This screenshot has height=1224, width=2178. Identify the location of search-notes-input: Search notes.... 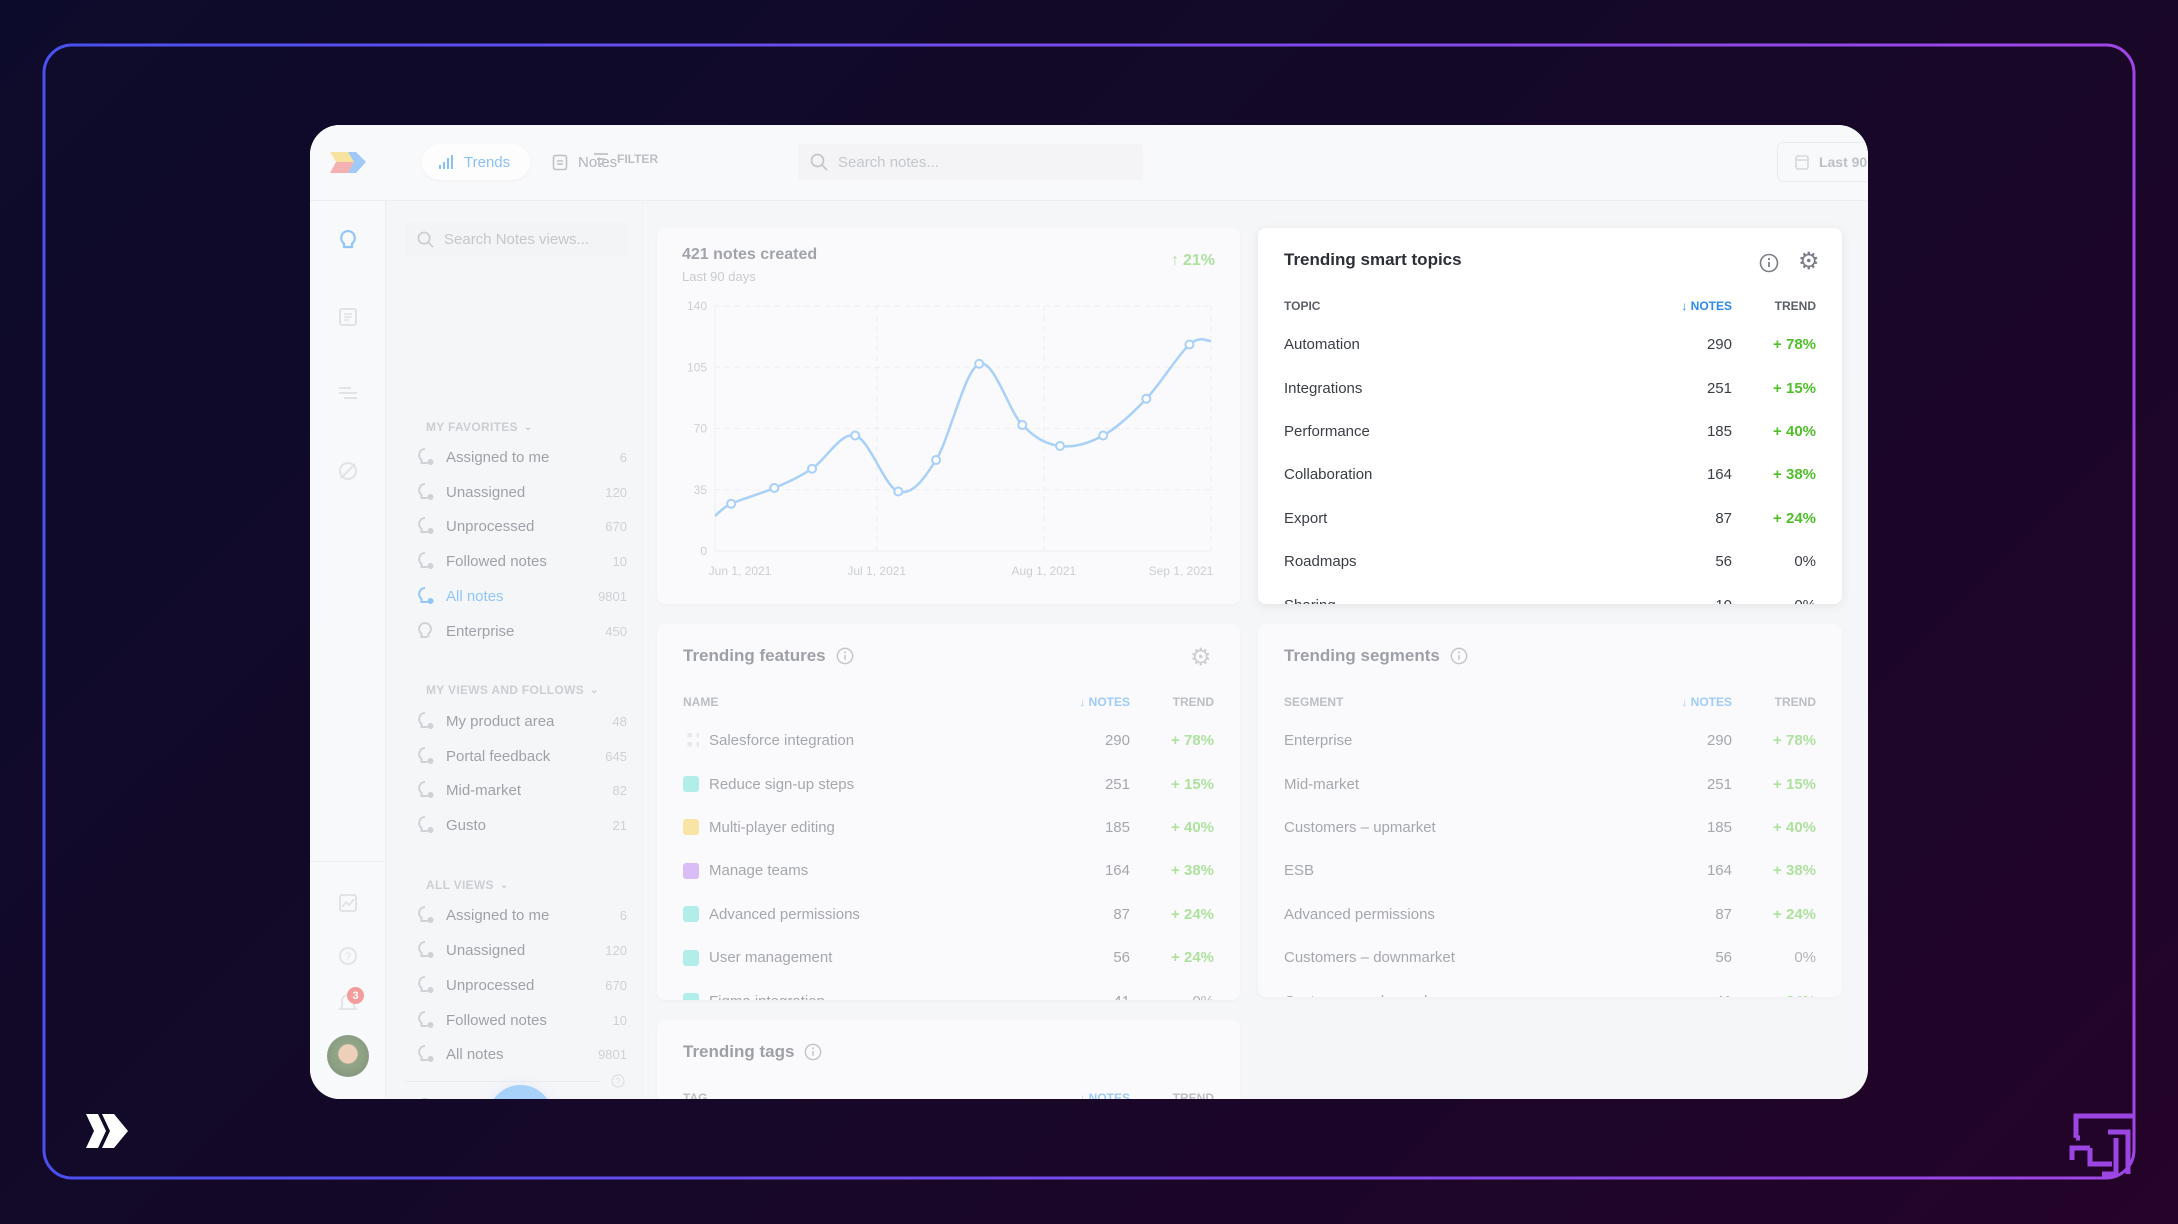
(970, 162).